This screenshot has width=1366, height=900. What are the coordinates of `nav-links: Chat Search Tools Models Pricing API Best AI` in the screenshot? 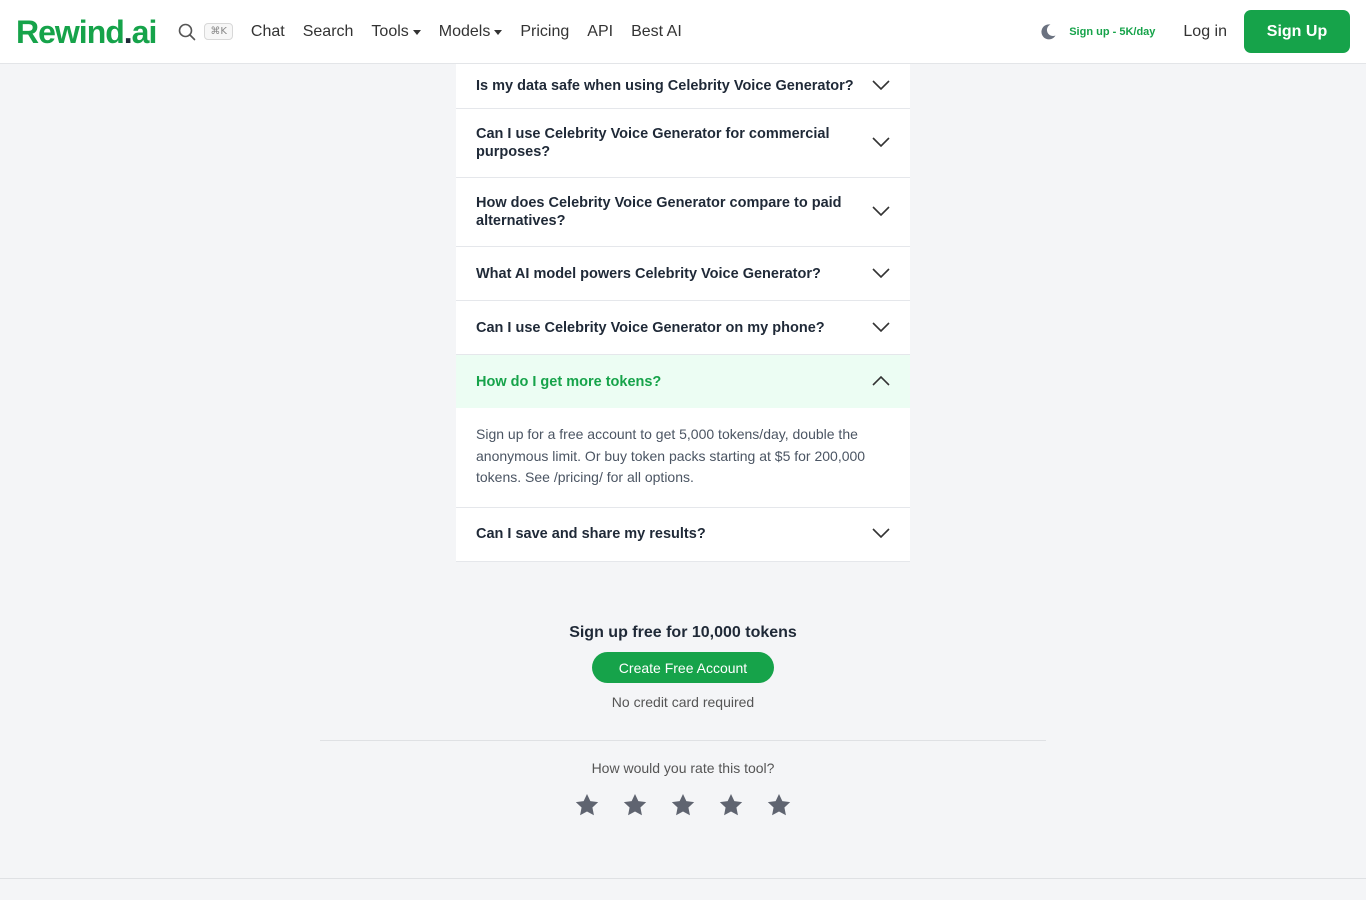 It's located at (466, 32).